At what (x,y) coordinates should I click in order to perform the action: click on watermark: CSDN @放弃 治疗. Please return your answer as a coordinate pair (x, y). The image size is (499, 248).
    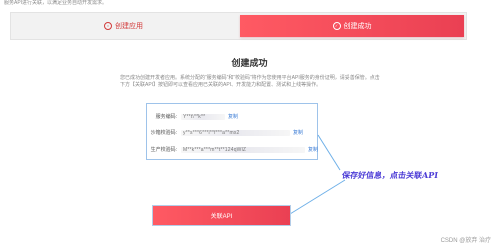
    Looking at the image, I should click on (465, 241).